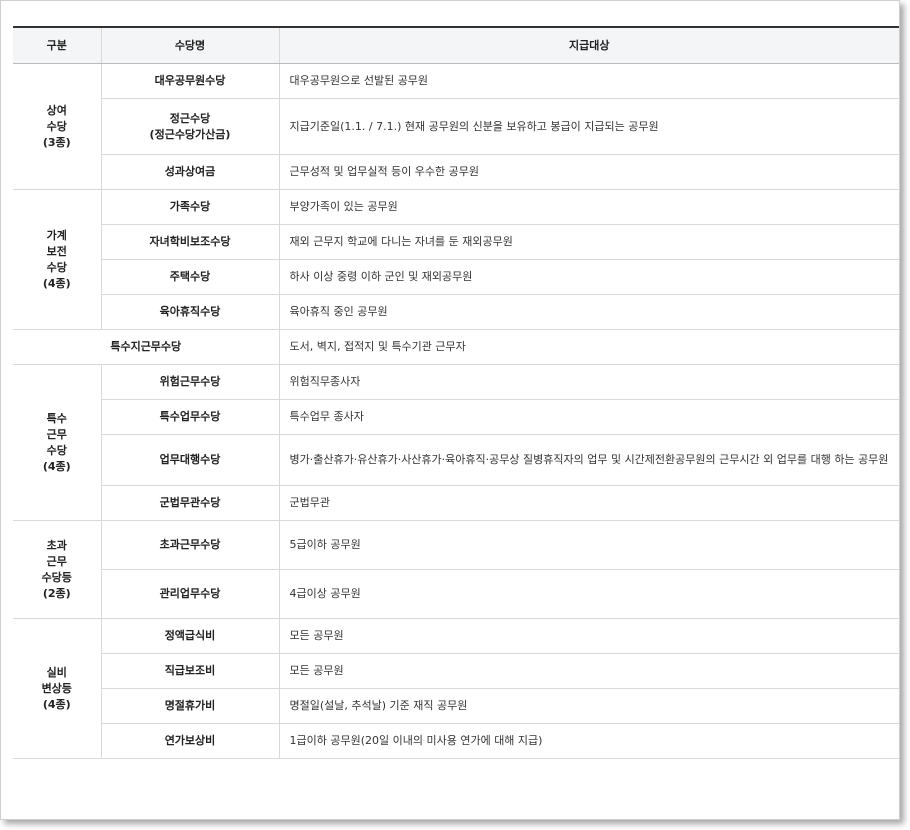 The height and width of the screenshot is (830, 910). I want to click on eligible-target: 육아휴직 중인 공무원, so click(589, 312).